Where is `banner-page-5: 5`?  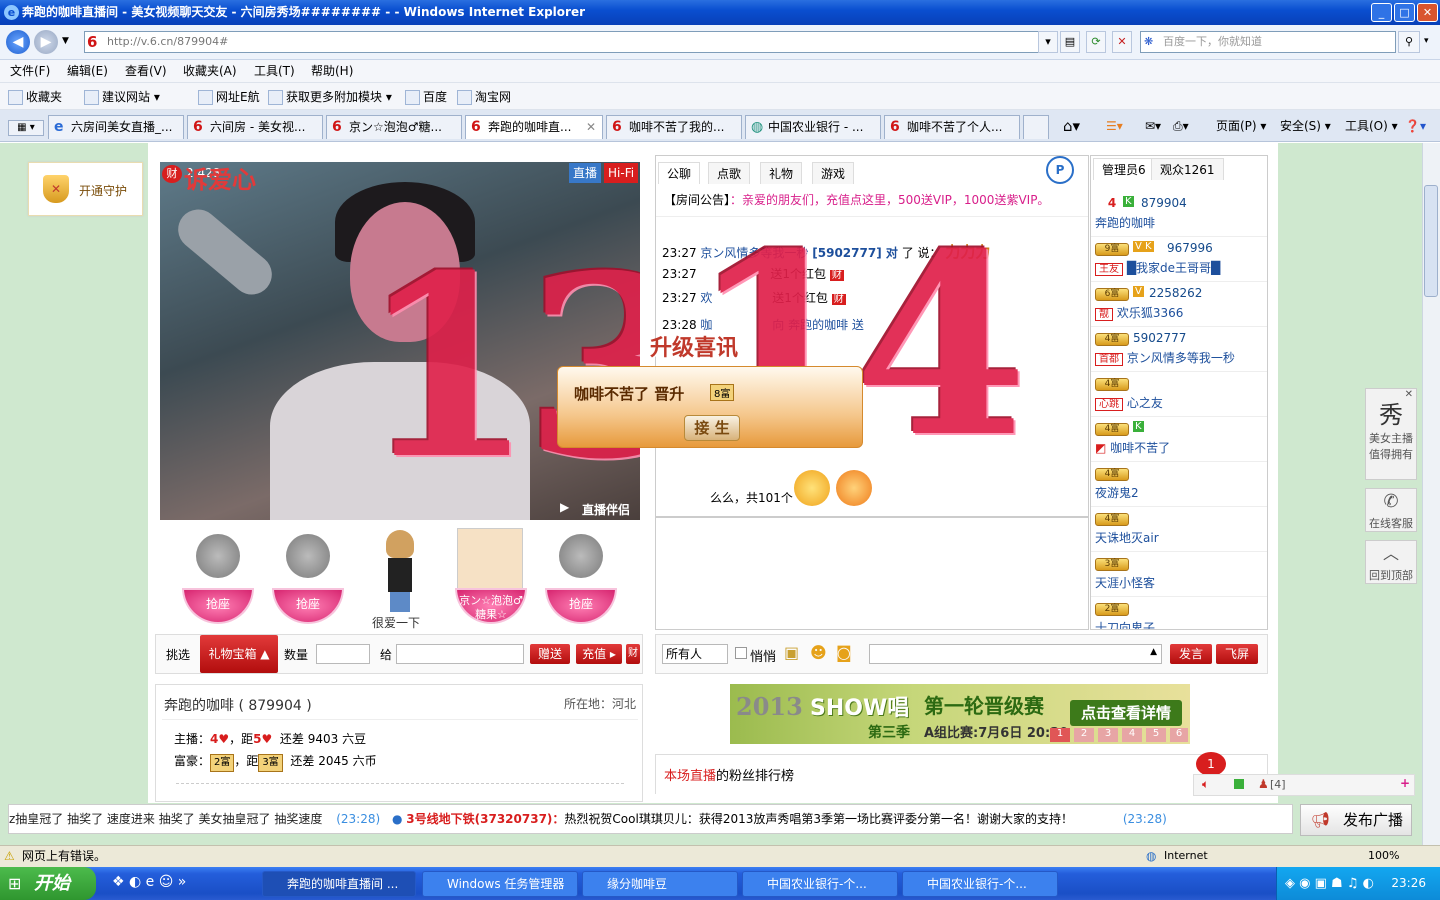 banner-page-5: 5 is located at coordinates (1156, 735).